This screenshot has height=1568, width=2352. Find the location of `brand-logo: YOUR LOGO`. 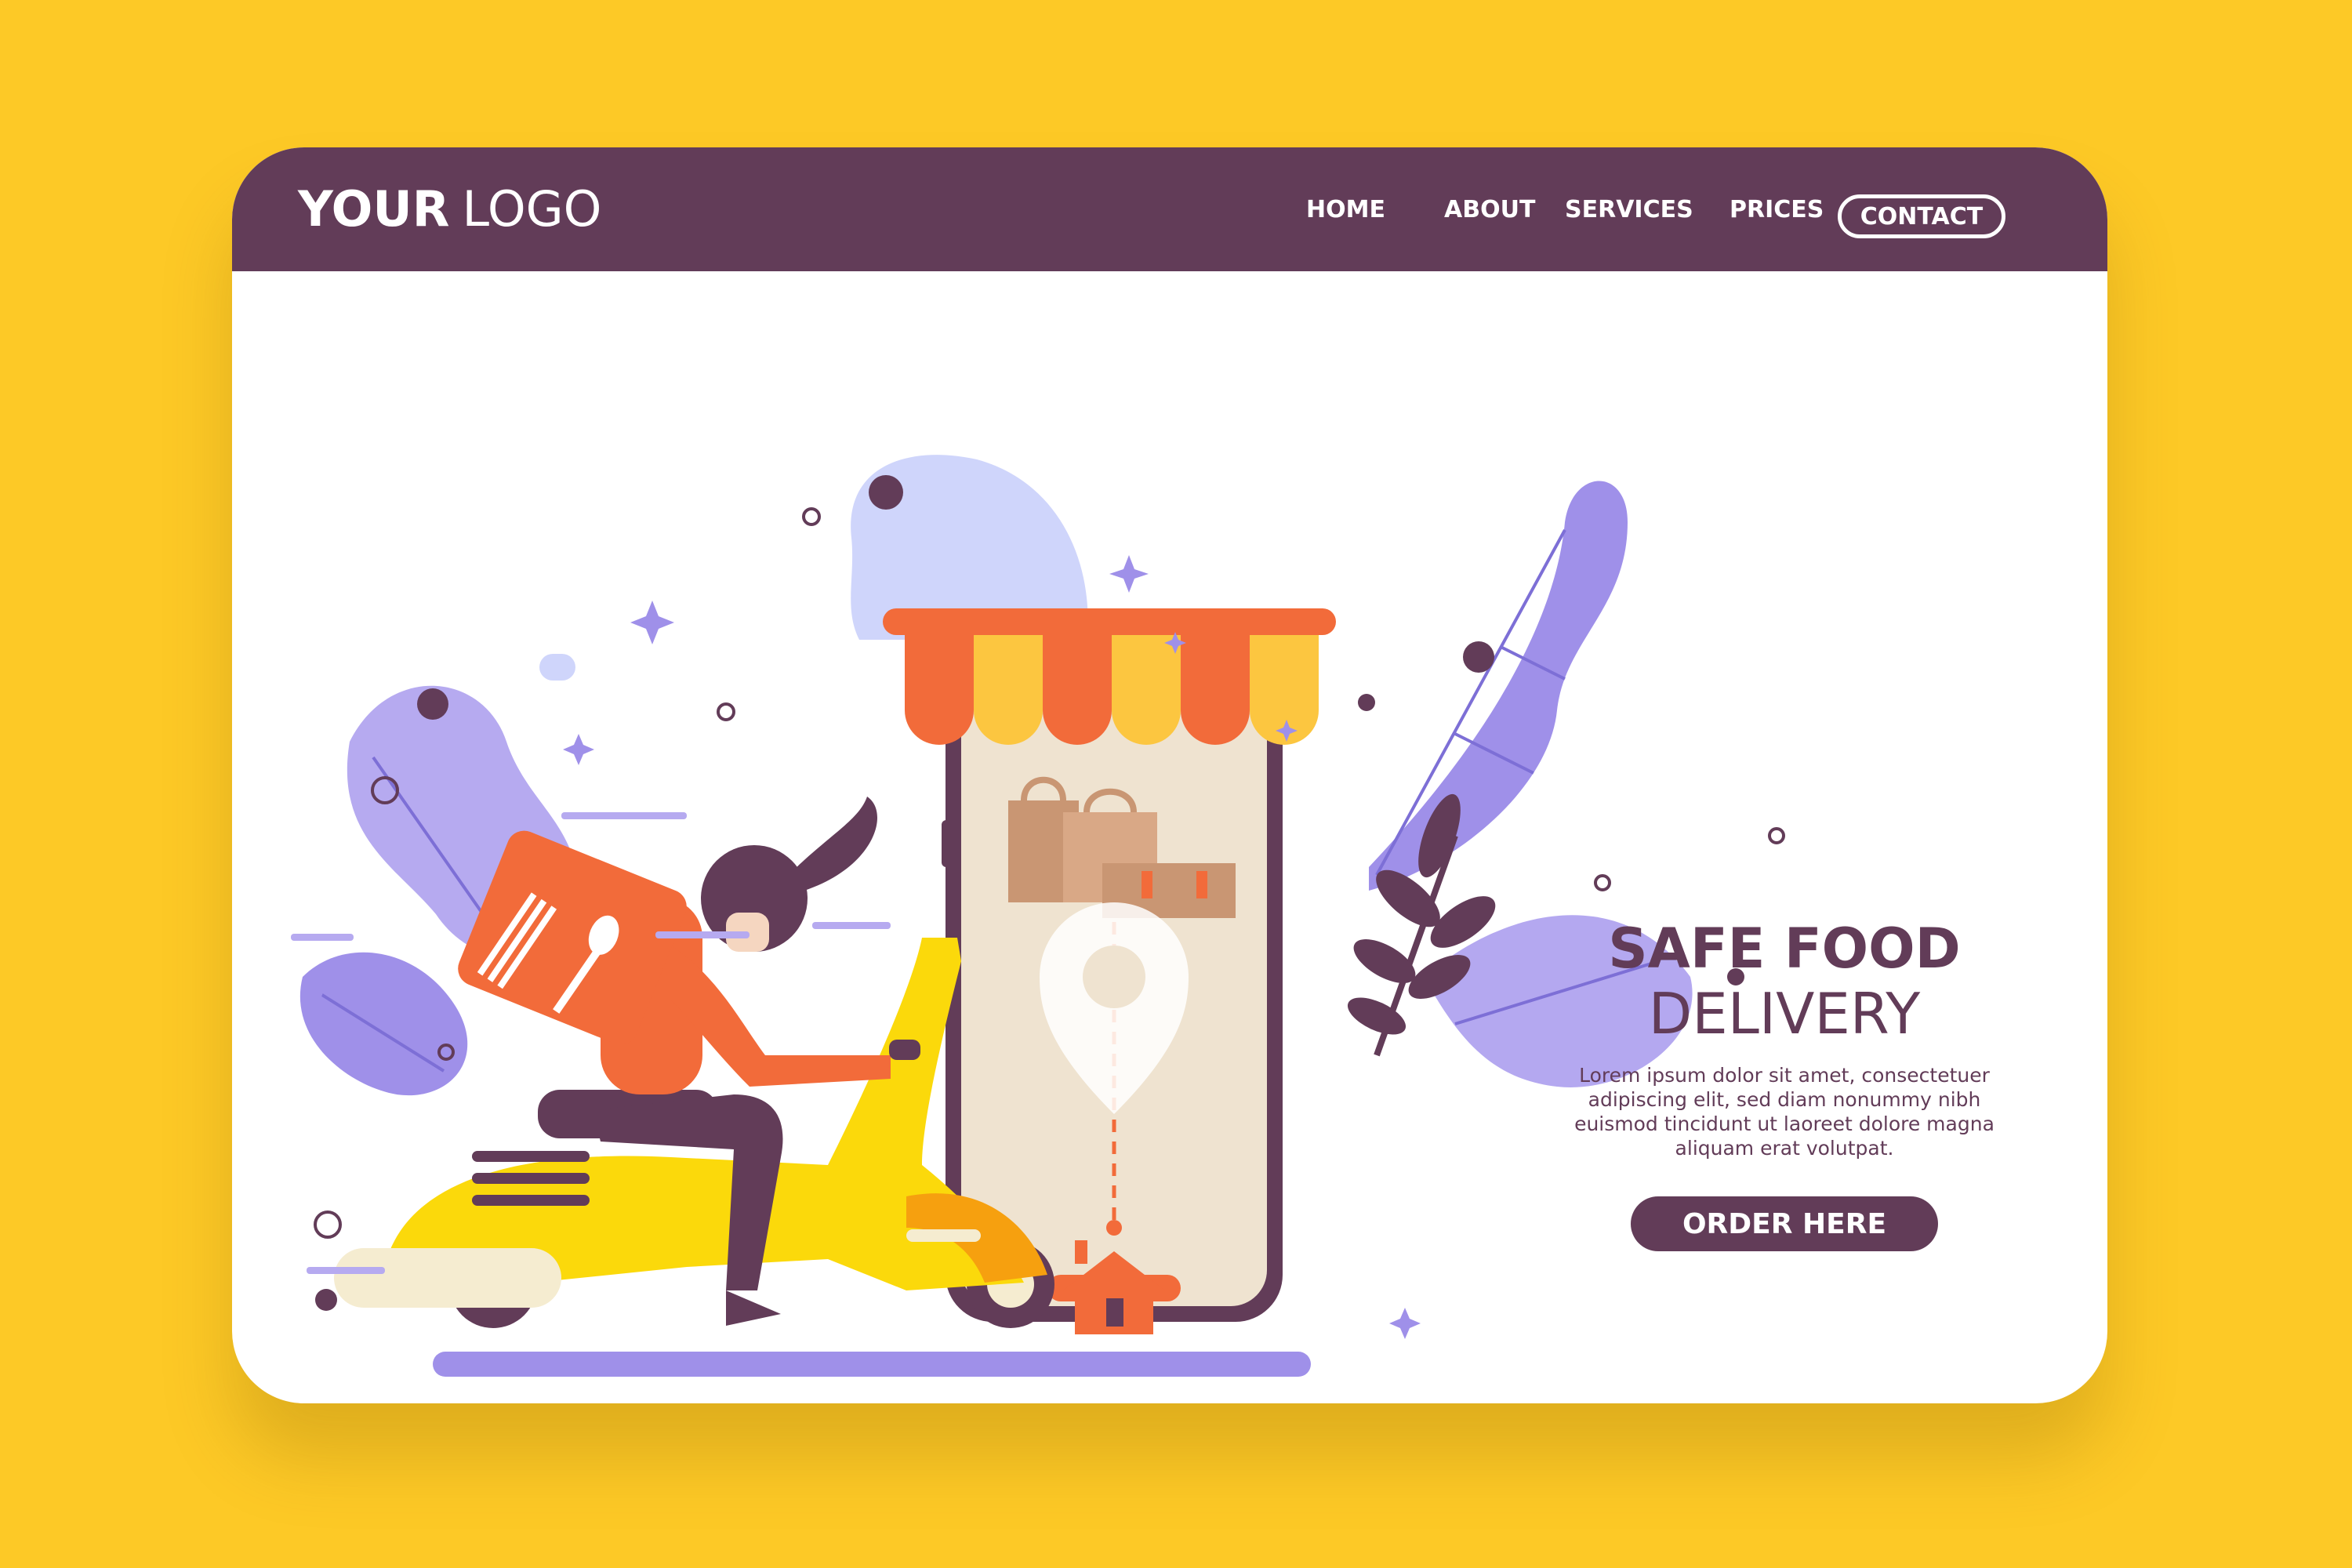

brand-logo: YOUR LOGO is located at coordinates (449, 209).